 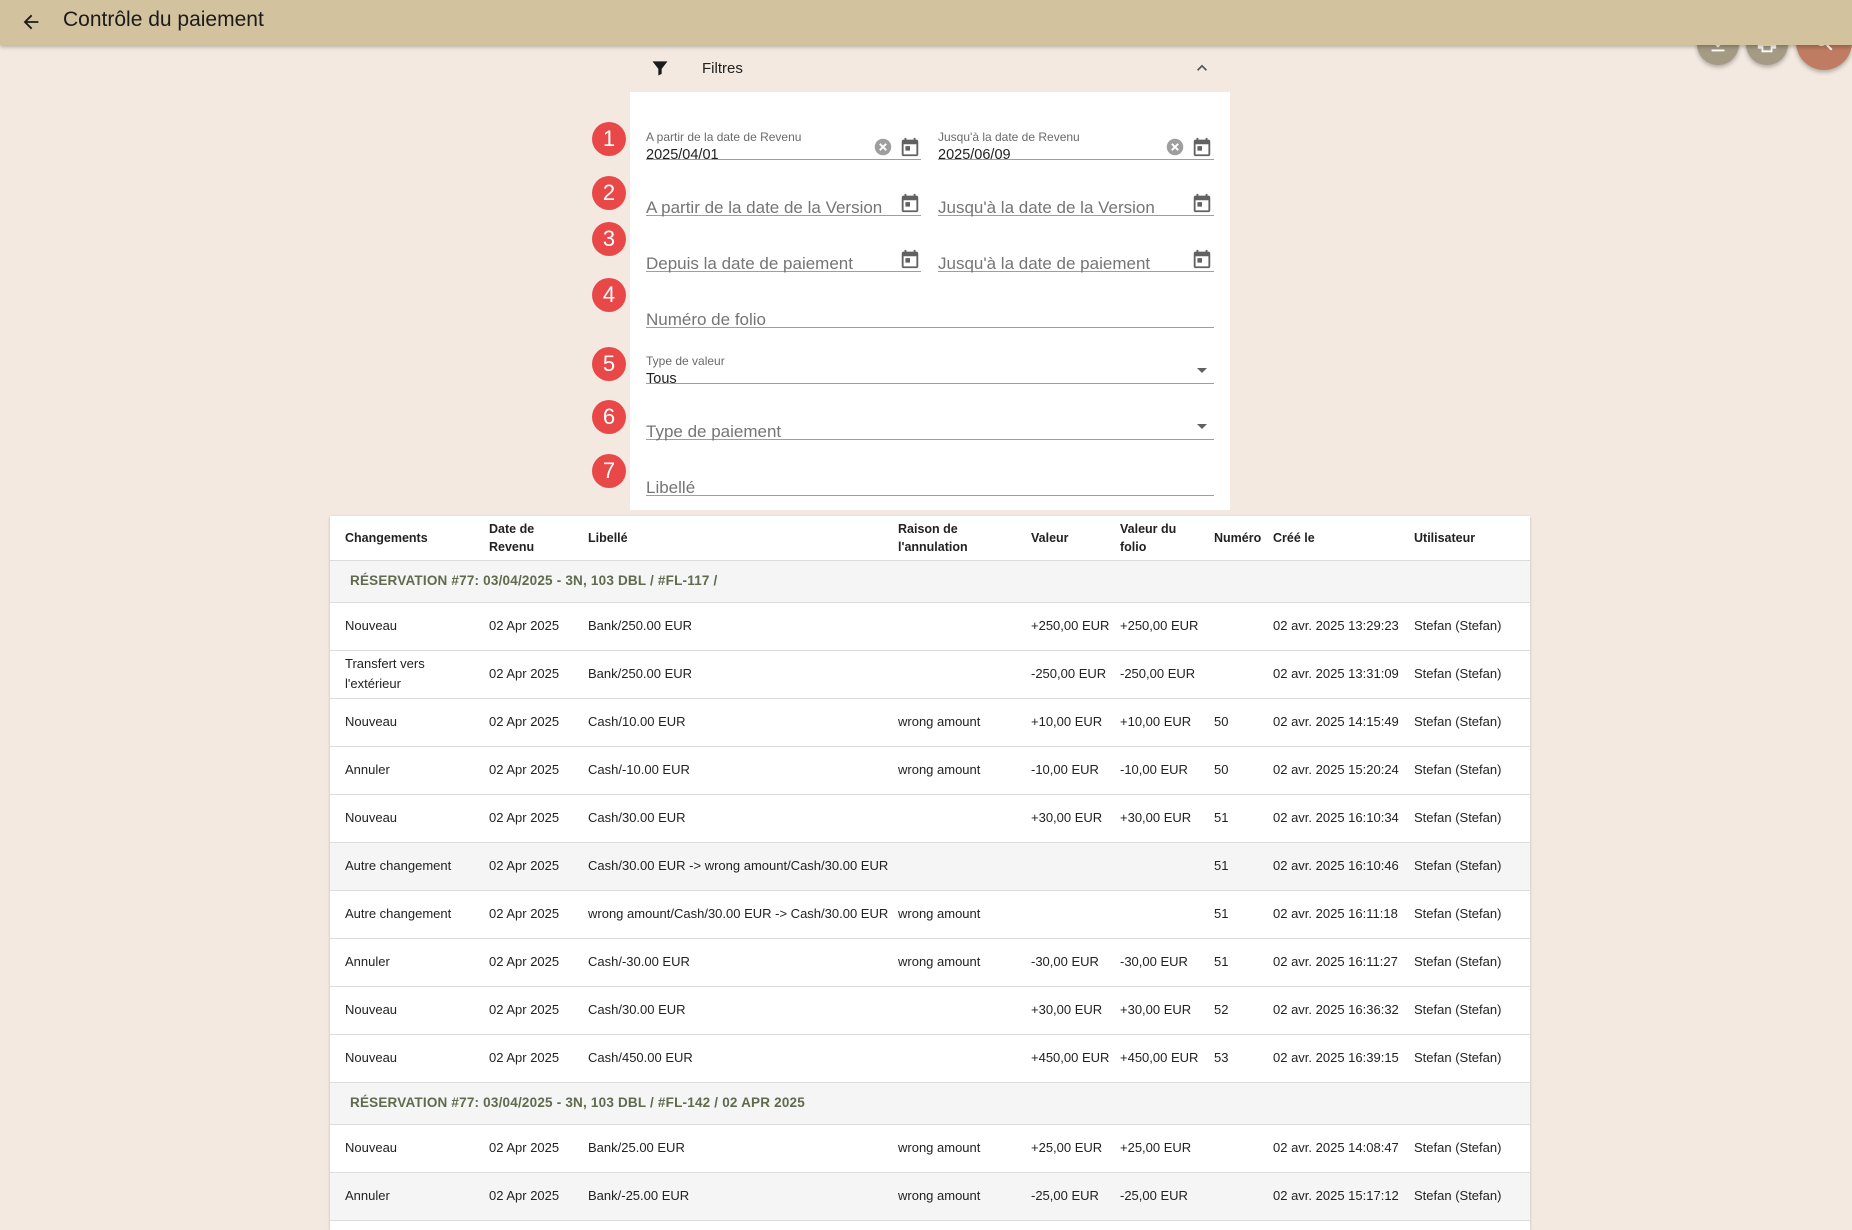 I want to click on cell-revenue-date, so click(x=534, y=1225).